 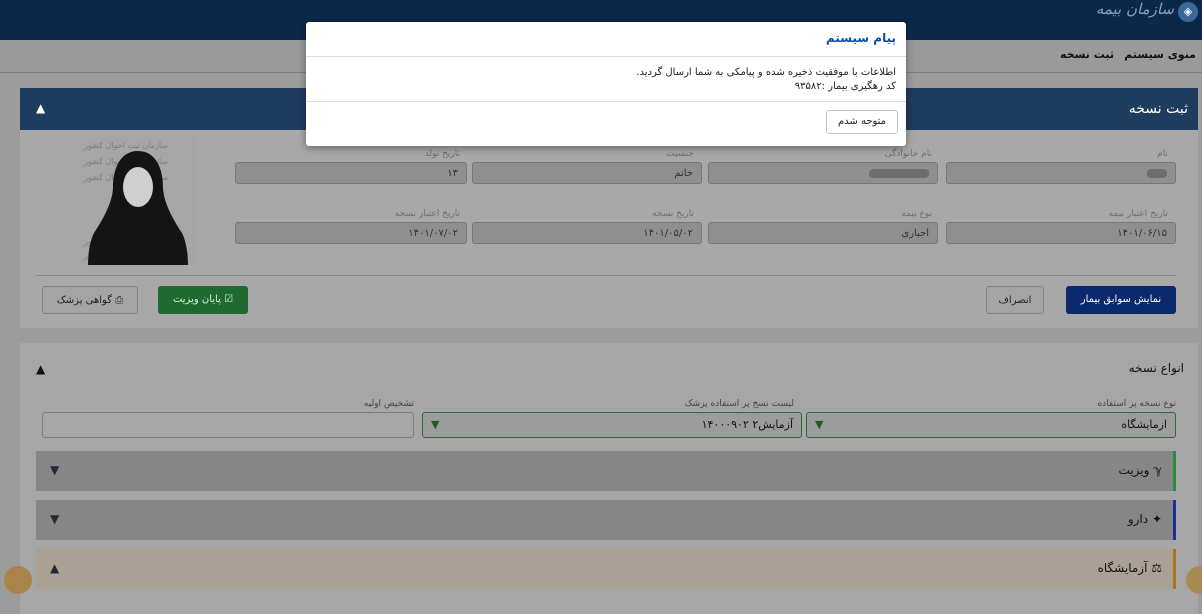 What do you see at coordinates (1136, 404) in the screenshot?
I see `common-type-label: نوع نسخه پر استفاده` at bounding box center [1136, 404].